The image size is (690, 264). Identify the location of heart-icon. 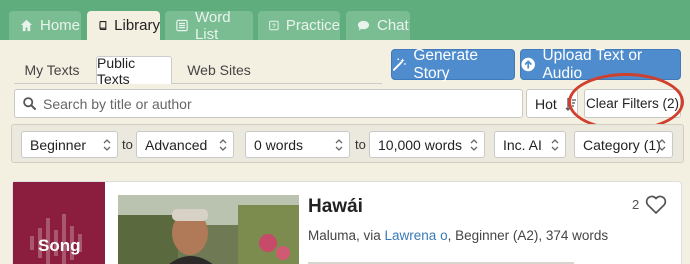
(656, 205).